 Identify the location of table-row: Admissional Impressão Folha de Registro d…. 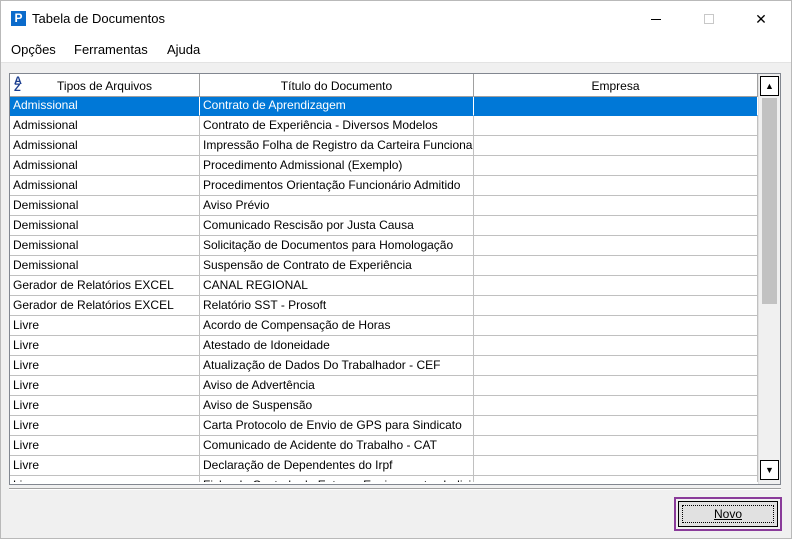
(384, 146).